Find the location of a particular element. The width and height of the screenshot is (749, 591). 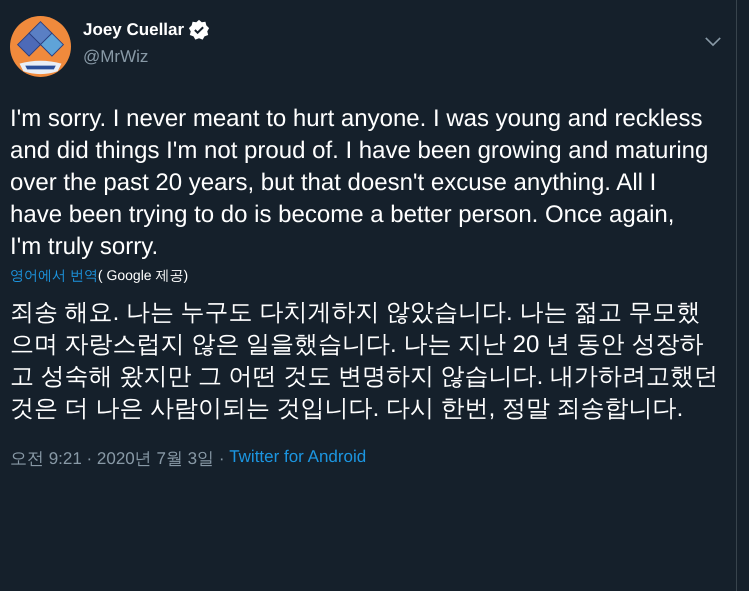

chevron-down-icon is located at coordinates (713, 41).